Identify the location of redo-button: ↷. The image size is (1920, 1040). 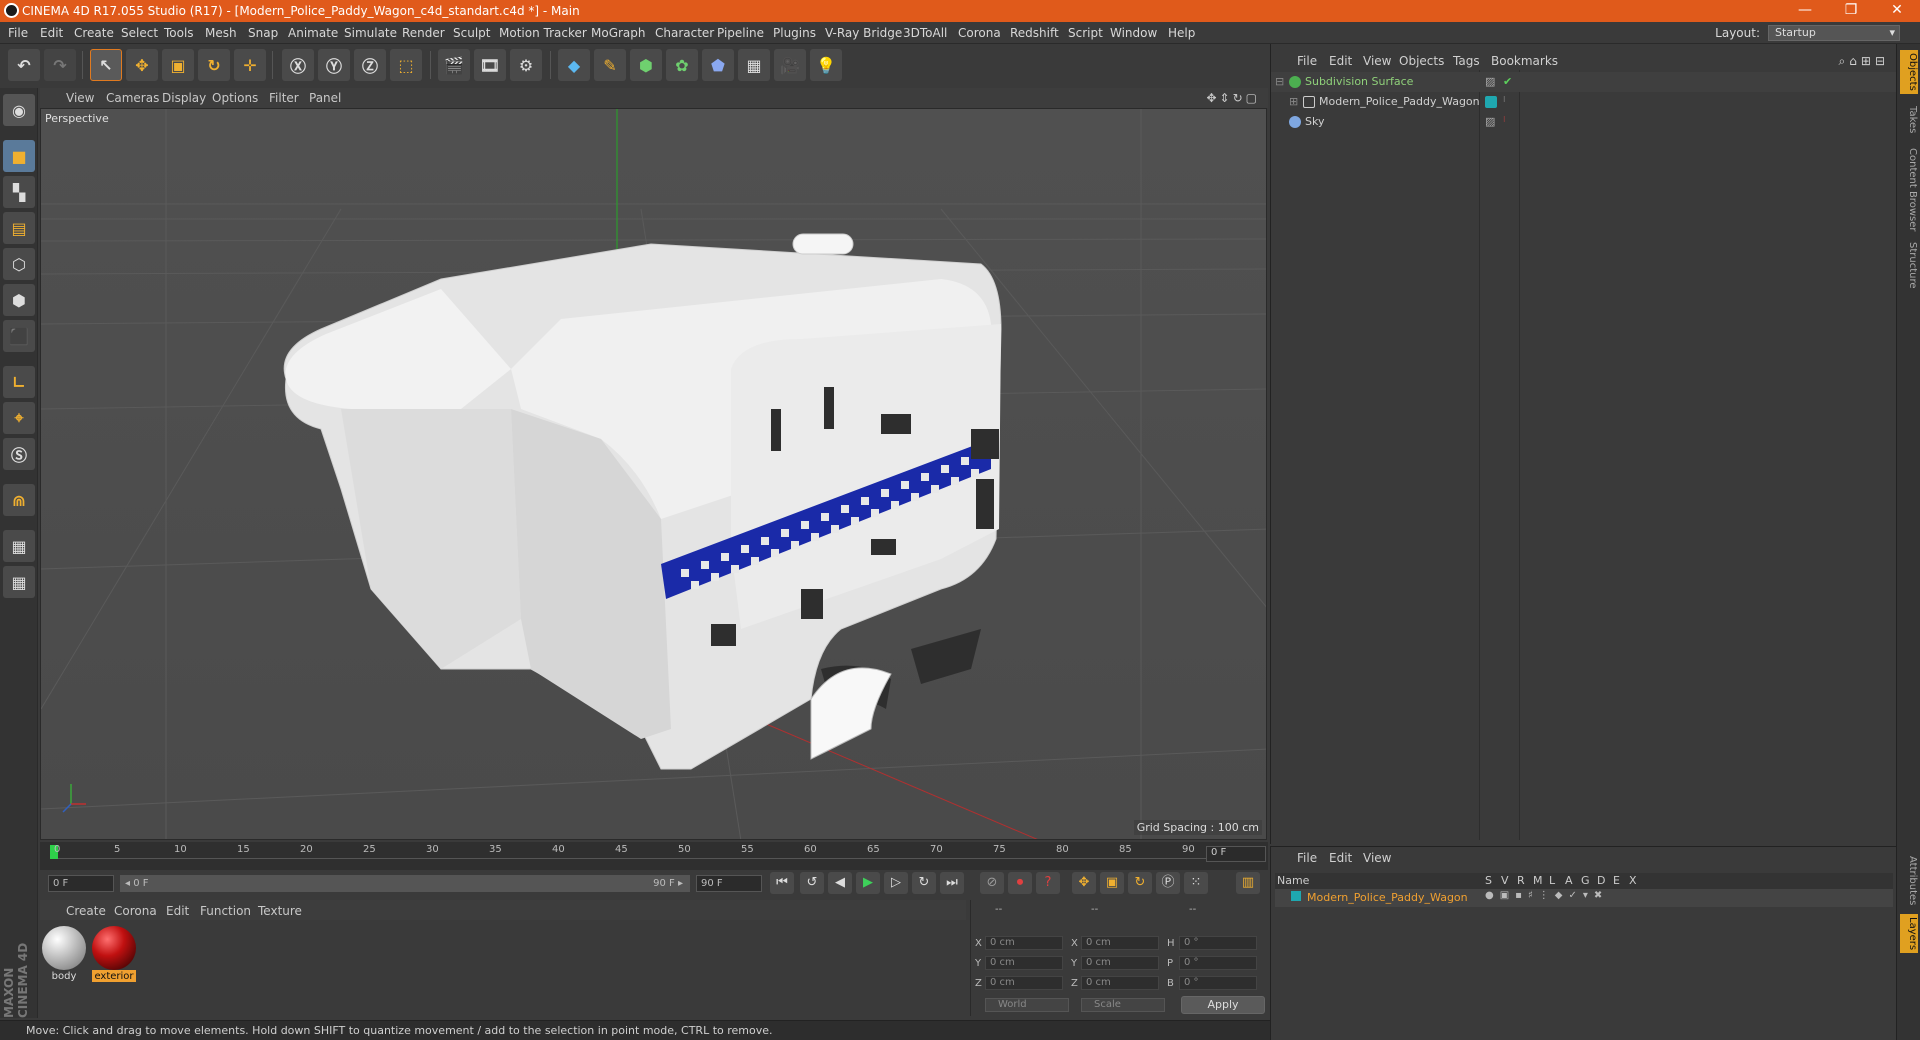
(60, 65).